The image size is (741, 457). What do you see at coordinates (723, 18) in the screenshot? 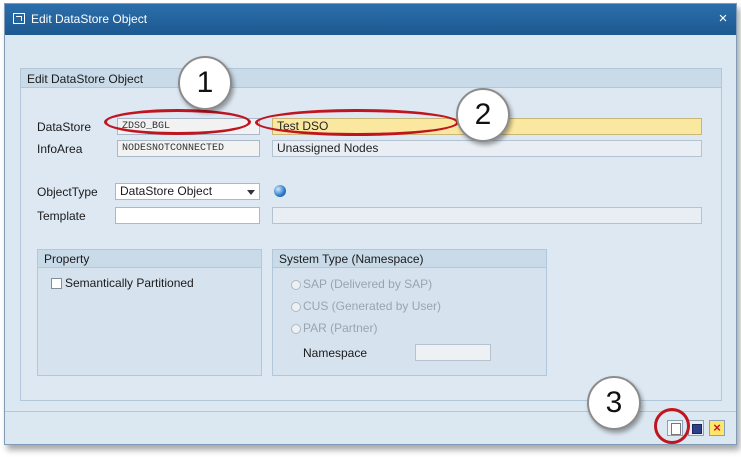
I see `close-icon: ×` at bounding box center [723, 18].